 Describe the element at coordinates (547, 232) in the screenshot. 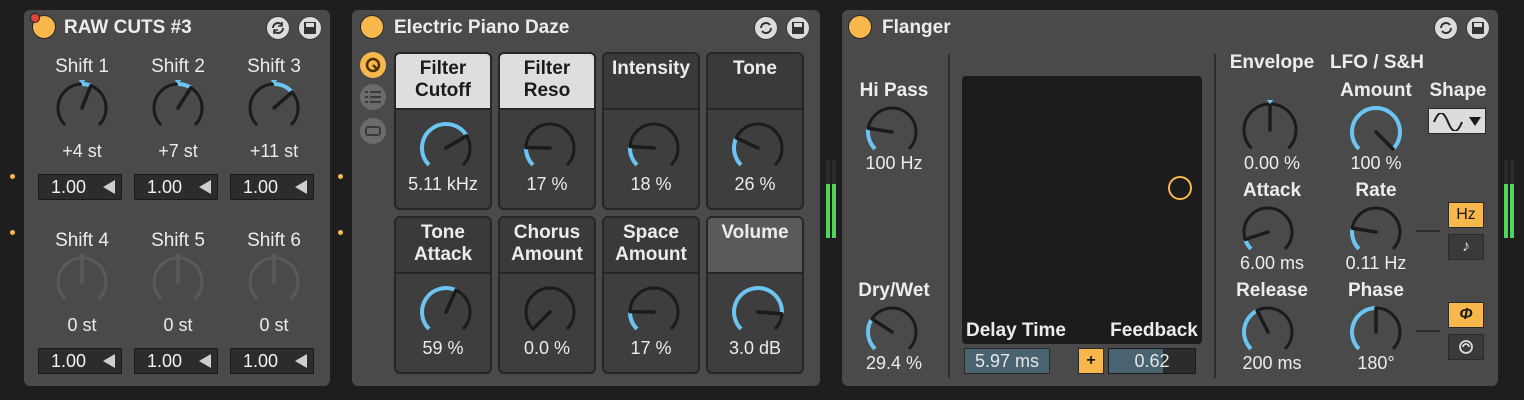

I see `macro-label-line1: Chorus` at that location.